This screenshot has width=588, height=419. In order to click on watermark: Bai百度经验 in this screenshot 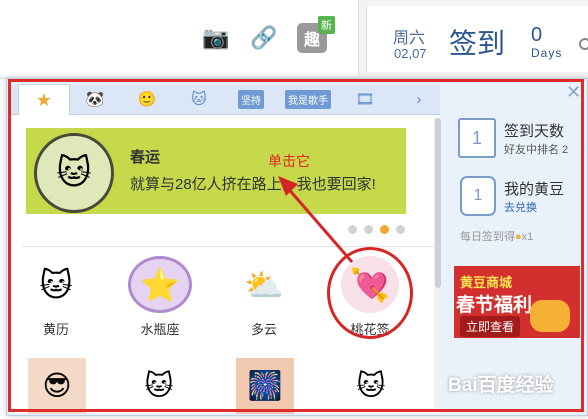, I will do `click(501, 385)`.